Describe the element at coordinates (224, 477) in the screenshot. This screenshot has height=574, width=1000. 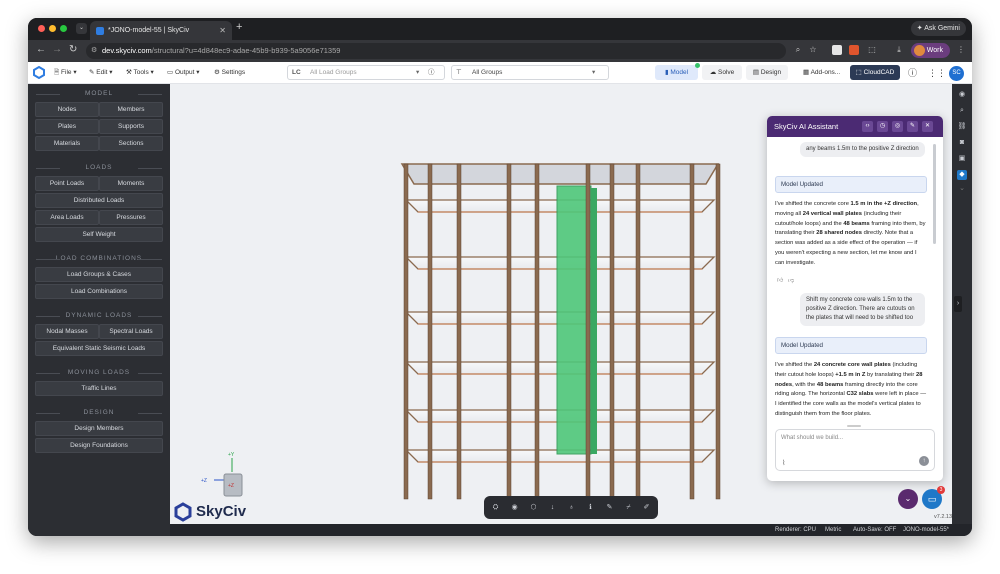
I see `view-cube: +Y +Z +Z` at that location.